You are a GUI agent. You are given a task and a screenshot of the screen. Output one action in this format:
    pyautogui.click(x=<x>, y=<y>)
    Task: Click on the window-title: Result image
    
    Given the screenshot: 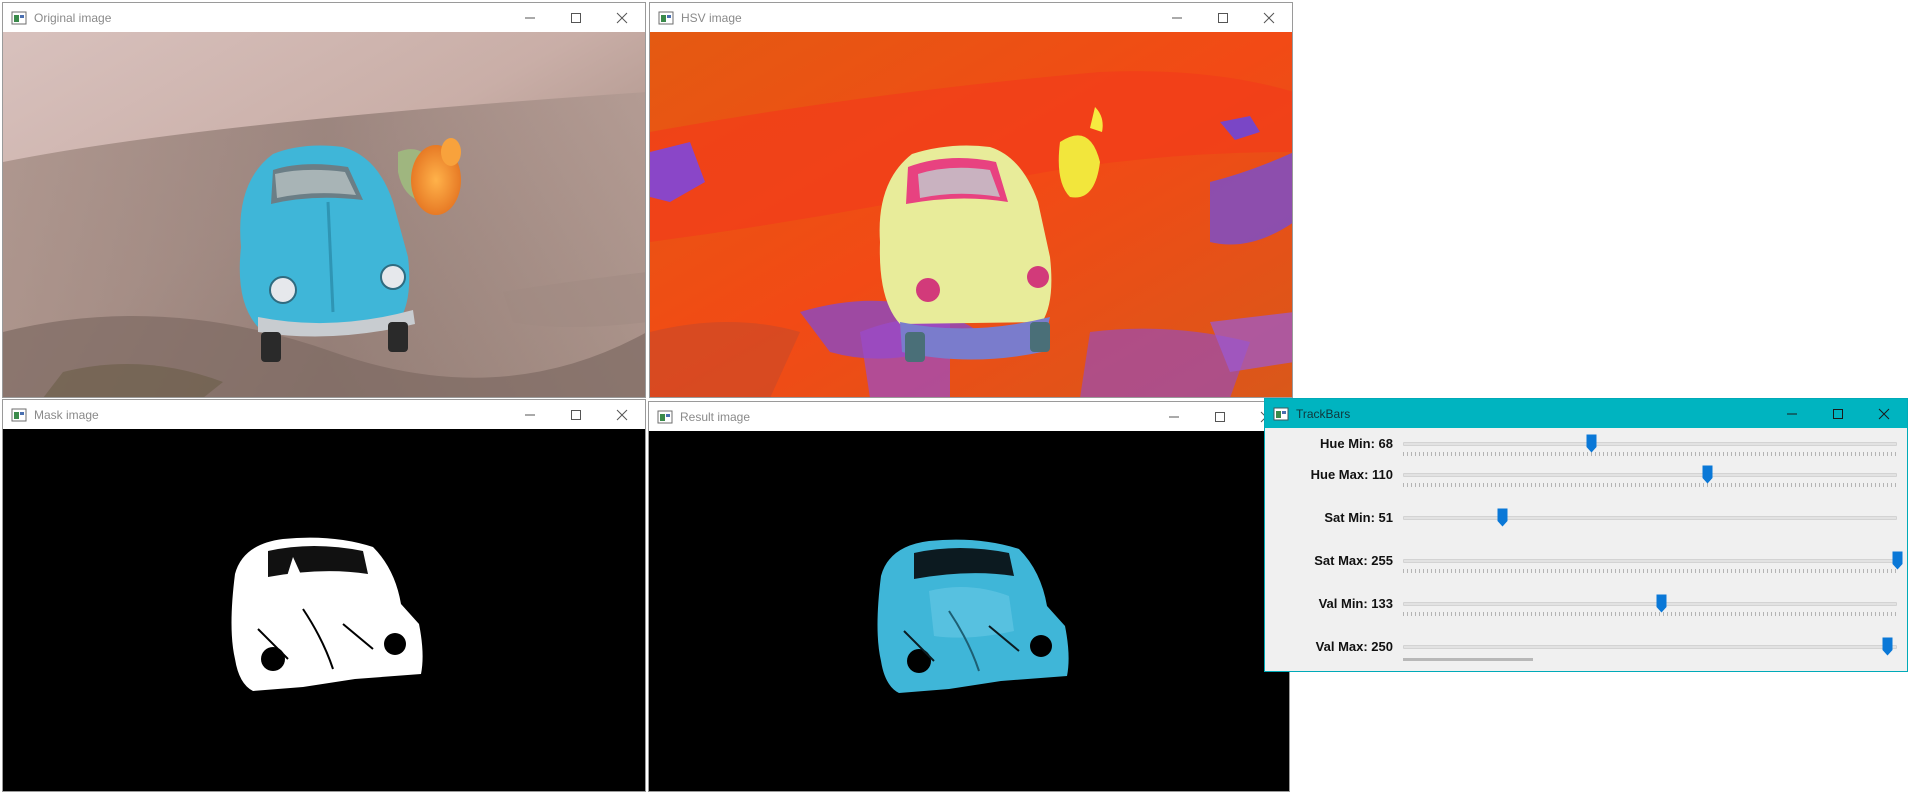 What is the action you would take?
    pyautogui.click(x=715, y=416)
    